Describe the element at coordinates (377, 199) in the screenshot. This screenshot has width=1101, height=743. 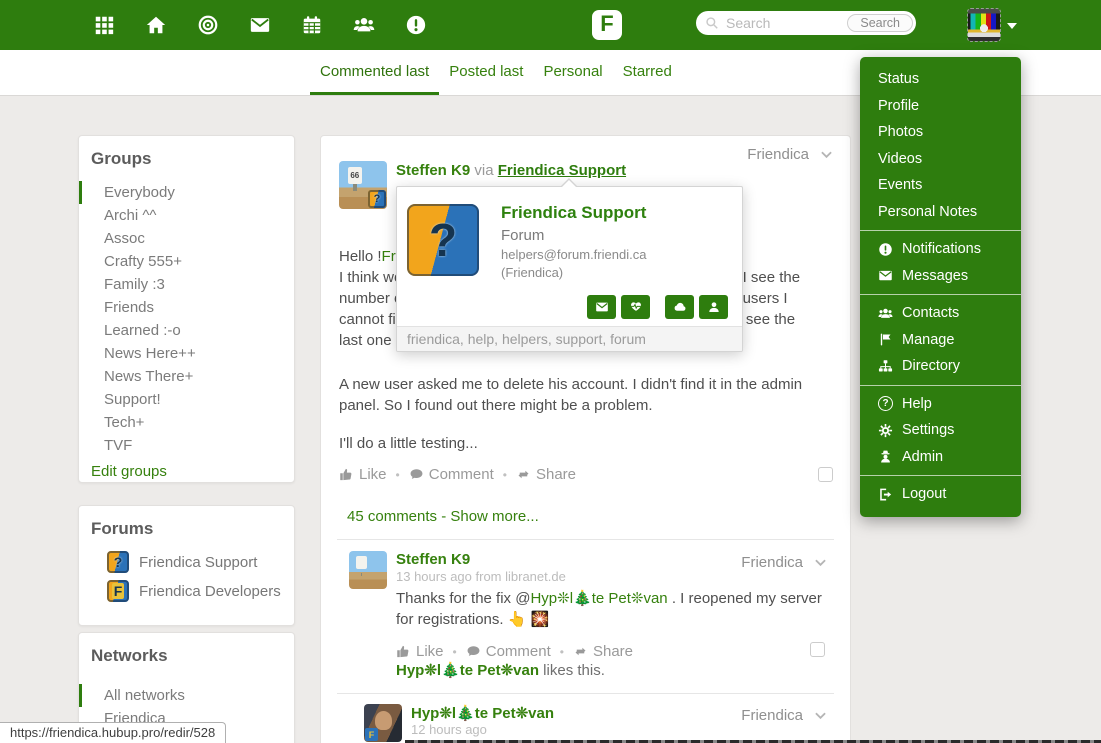
I see `forum-badge-icon: ?` at that location.